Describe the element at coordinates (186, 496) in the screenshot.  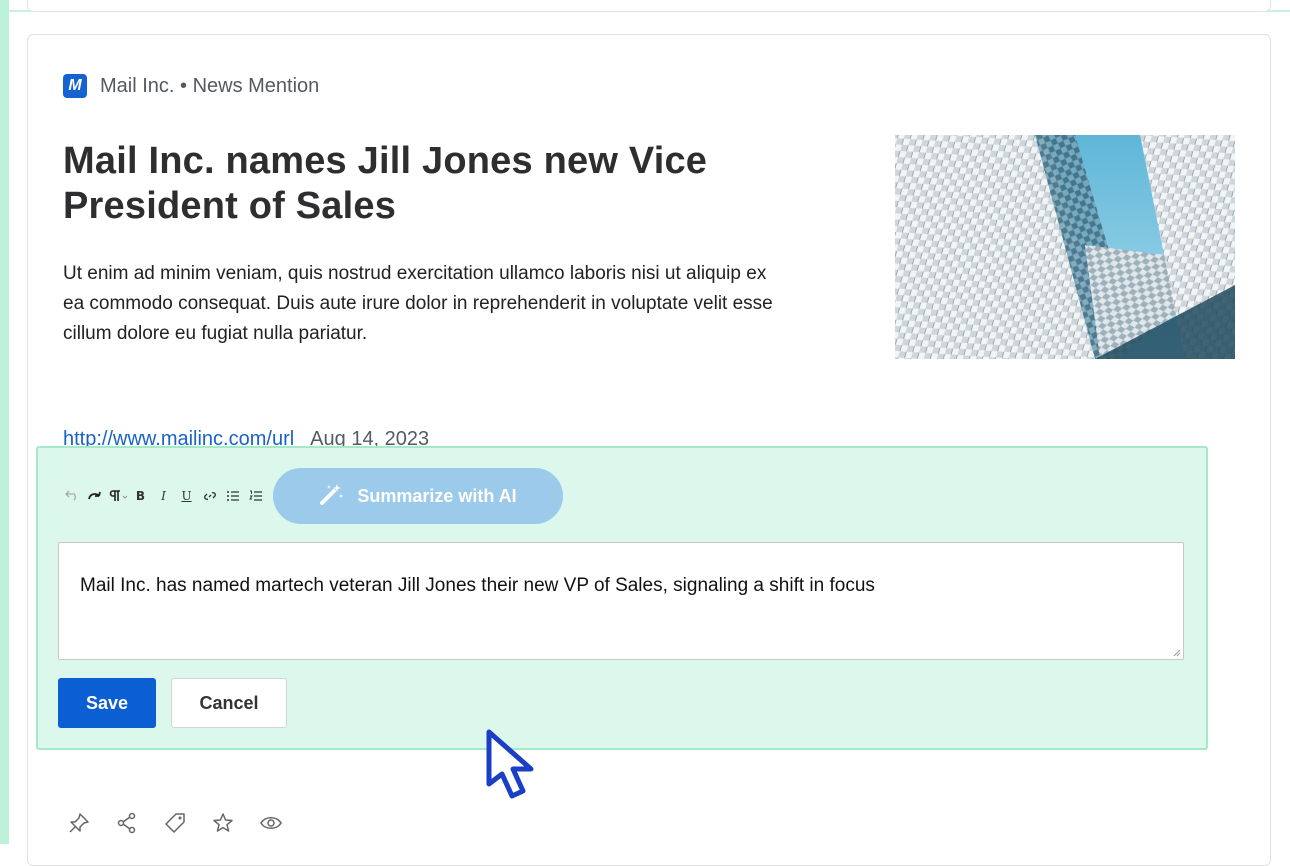
I see `underline-icon: U` at that location.